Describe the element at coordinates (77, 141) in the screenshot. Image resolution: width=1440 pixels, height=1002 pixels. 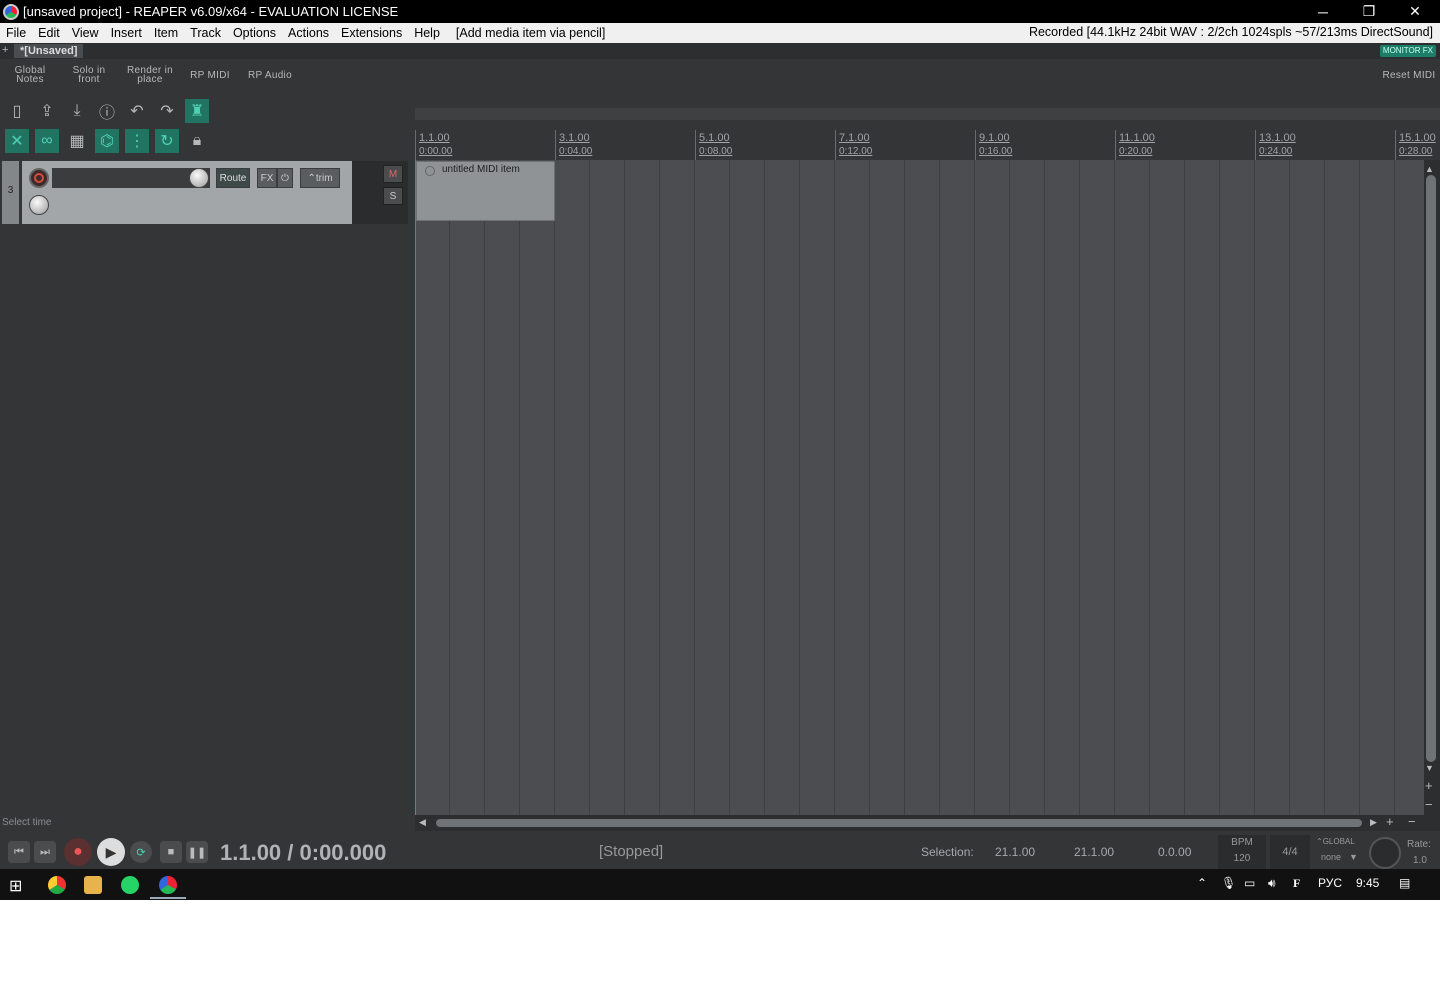
I see `grid-icon: ▦` at that location.